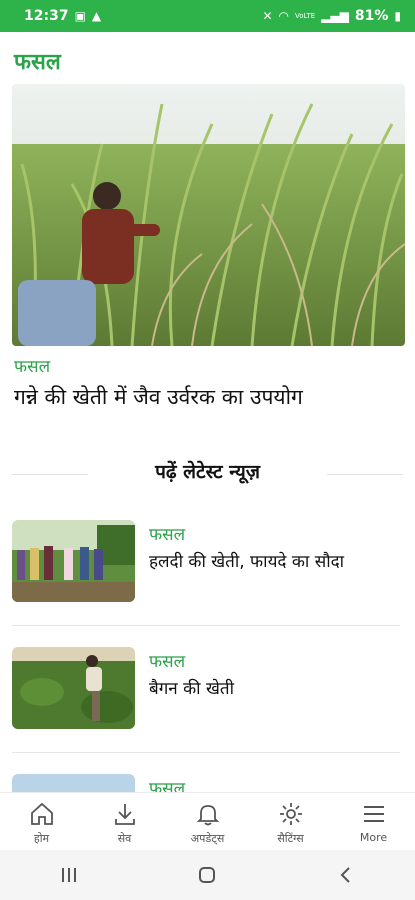  I want to click on nav-label: सैटिंग्स, so click(290, 838).